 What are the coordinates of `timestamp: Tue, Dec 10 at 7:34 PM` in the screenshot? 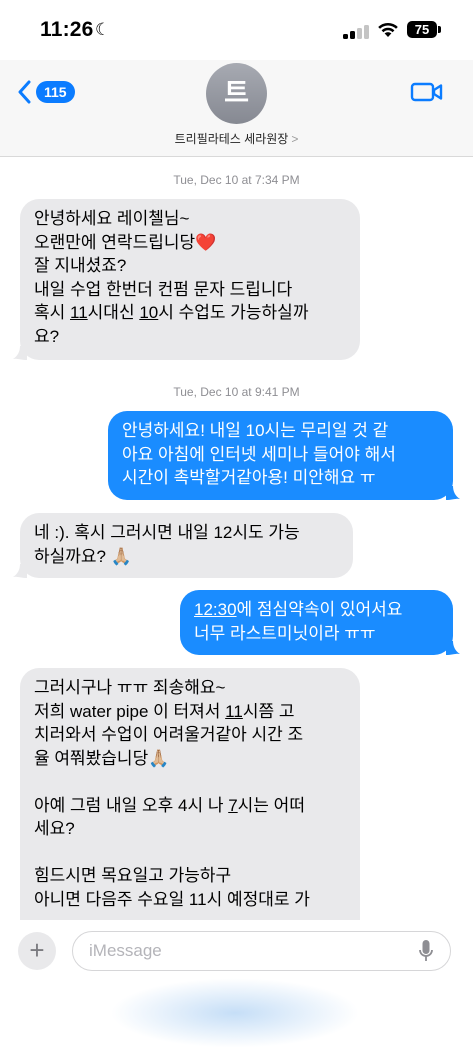 It's located at (236, 180).